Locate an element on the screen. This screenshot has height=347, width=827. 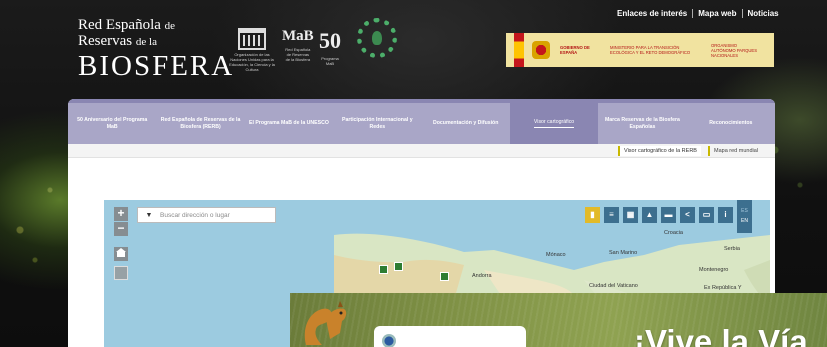
link-mapa-web: Mapa web is located at coordinates (718, 13).